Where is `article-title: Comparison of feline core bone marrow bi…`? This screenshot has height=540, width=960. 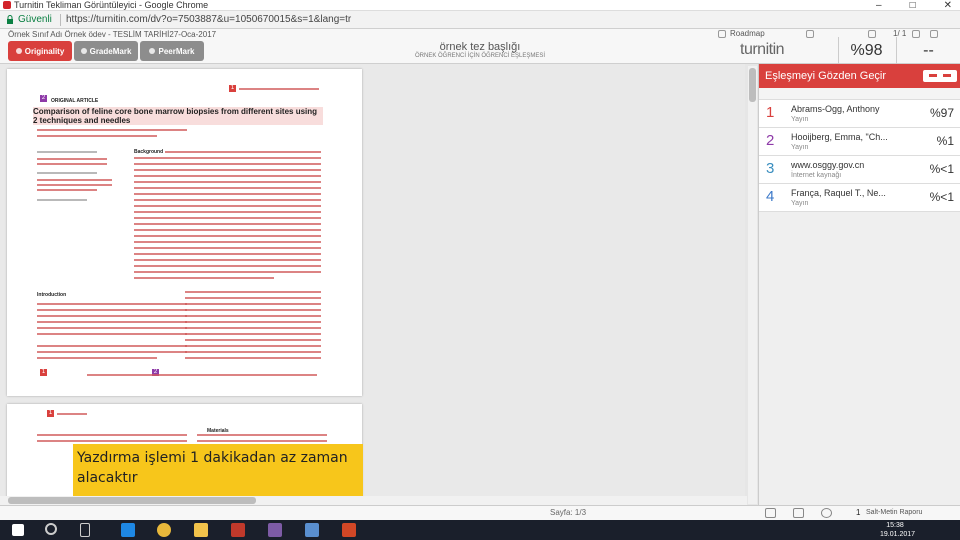
article-title: Comparison of feline core bone marrow bi… is located at coordinates (178, 116).